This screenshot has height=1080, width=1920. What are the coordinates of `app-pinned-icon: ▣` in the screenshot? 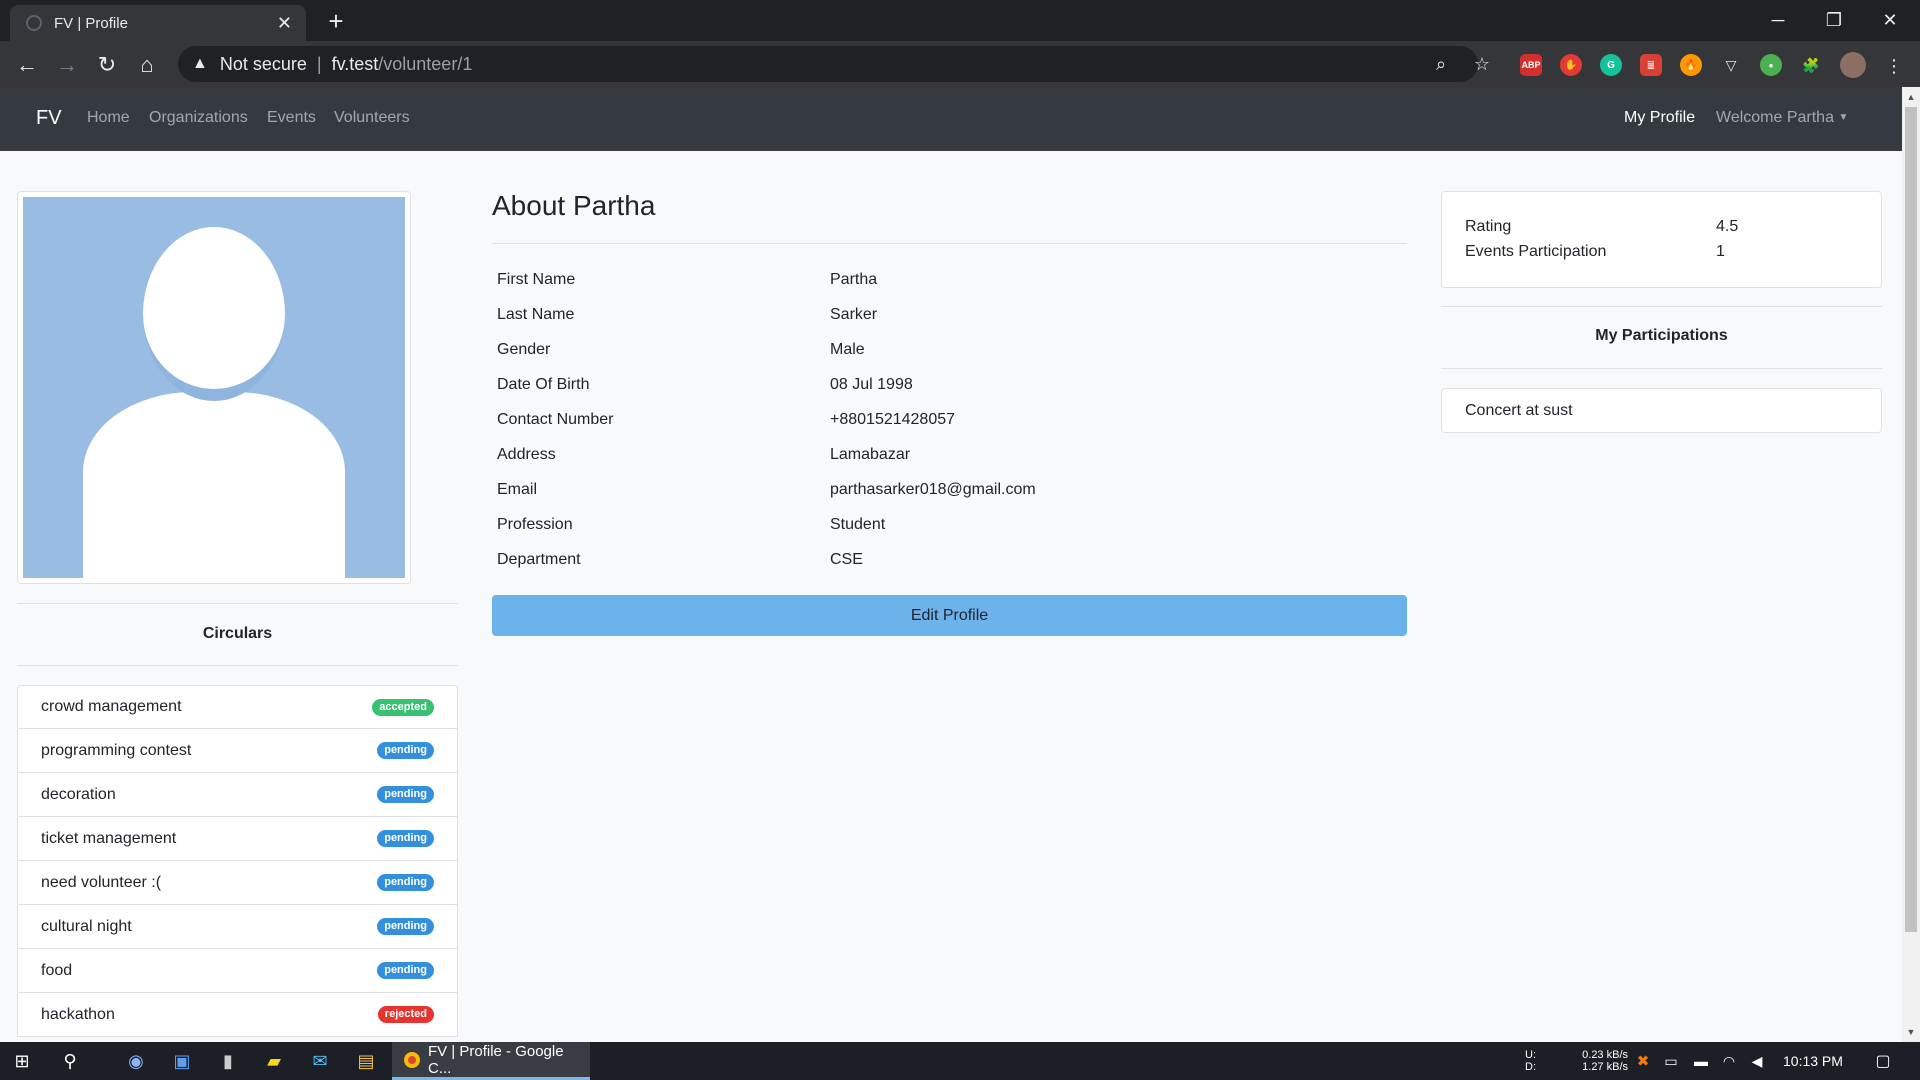 It's located at (182, 1061).